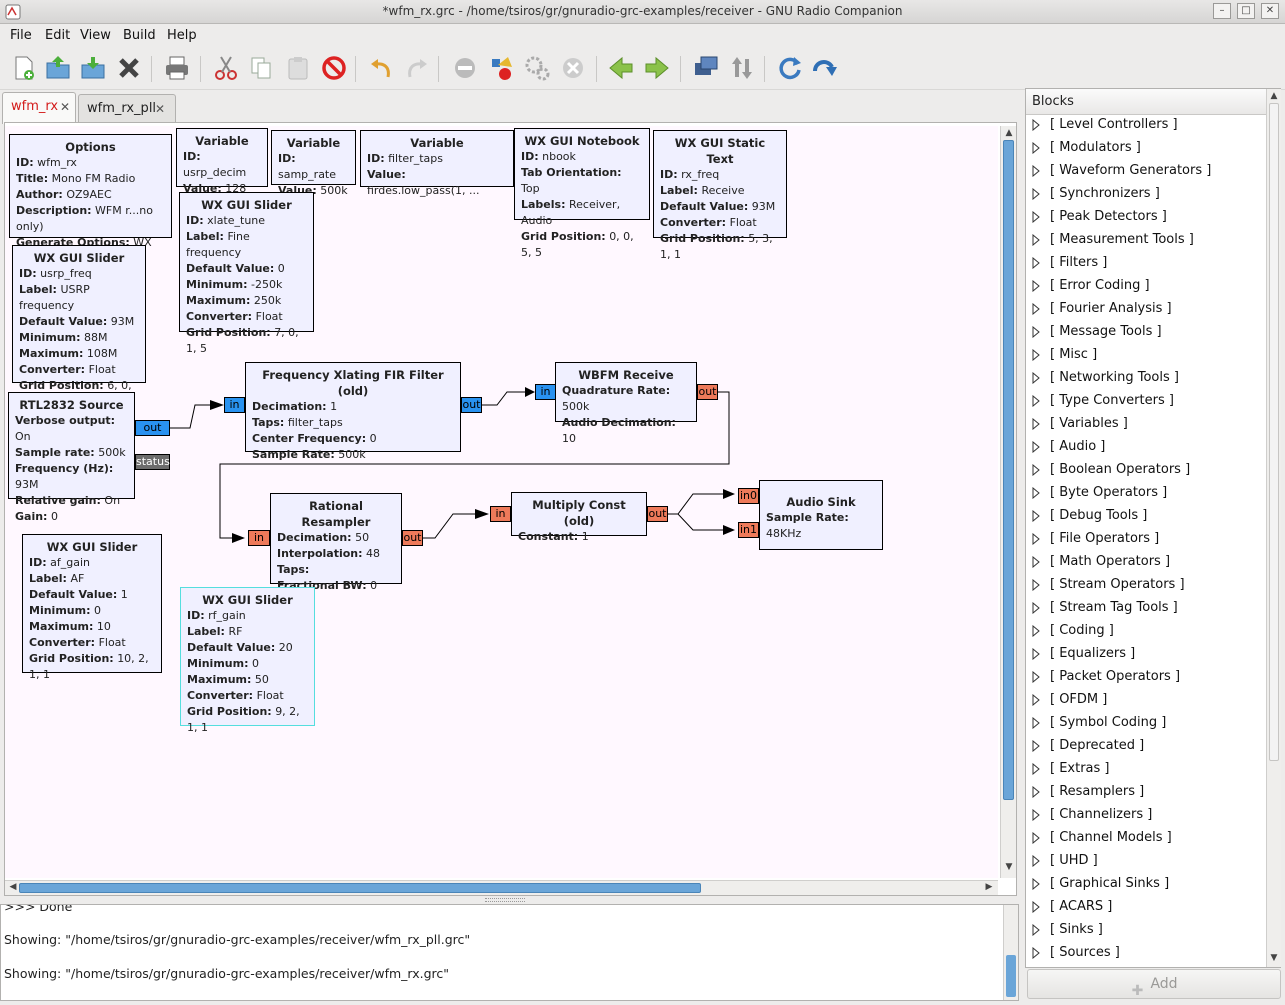 The width and height of the screenshot is (1285, 1005). Describe the element at coordinates (1246, 11) in the screenshot. I see `maximize-button: □` at that location.